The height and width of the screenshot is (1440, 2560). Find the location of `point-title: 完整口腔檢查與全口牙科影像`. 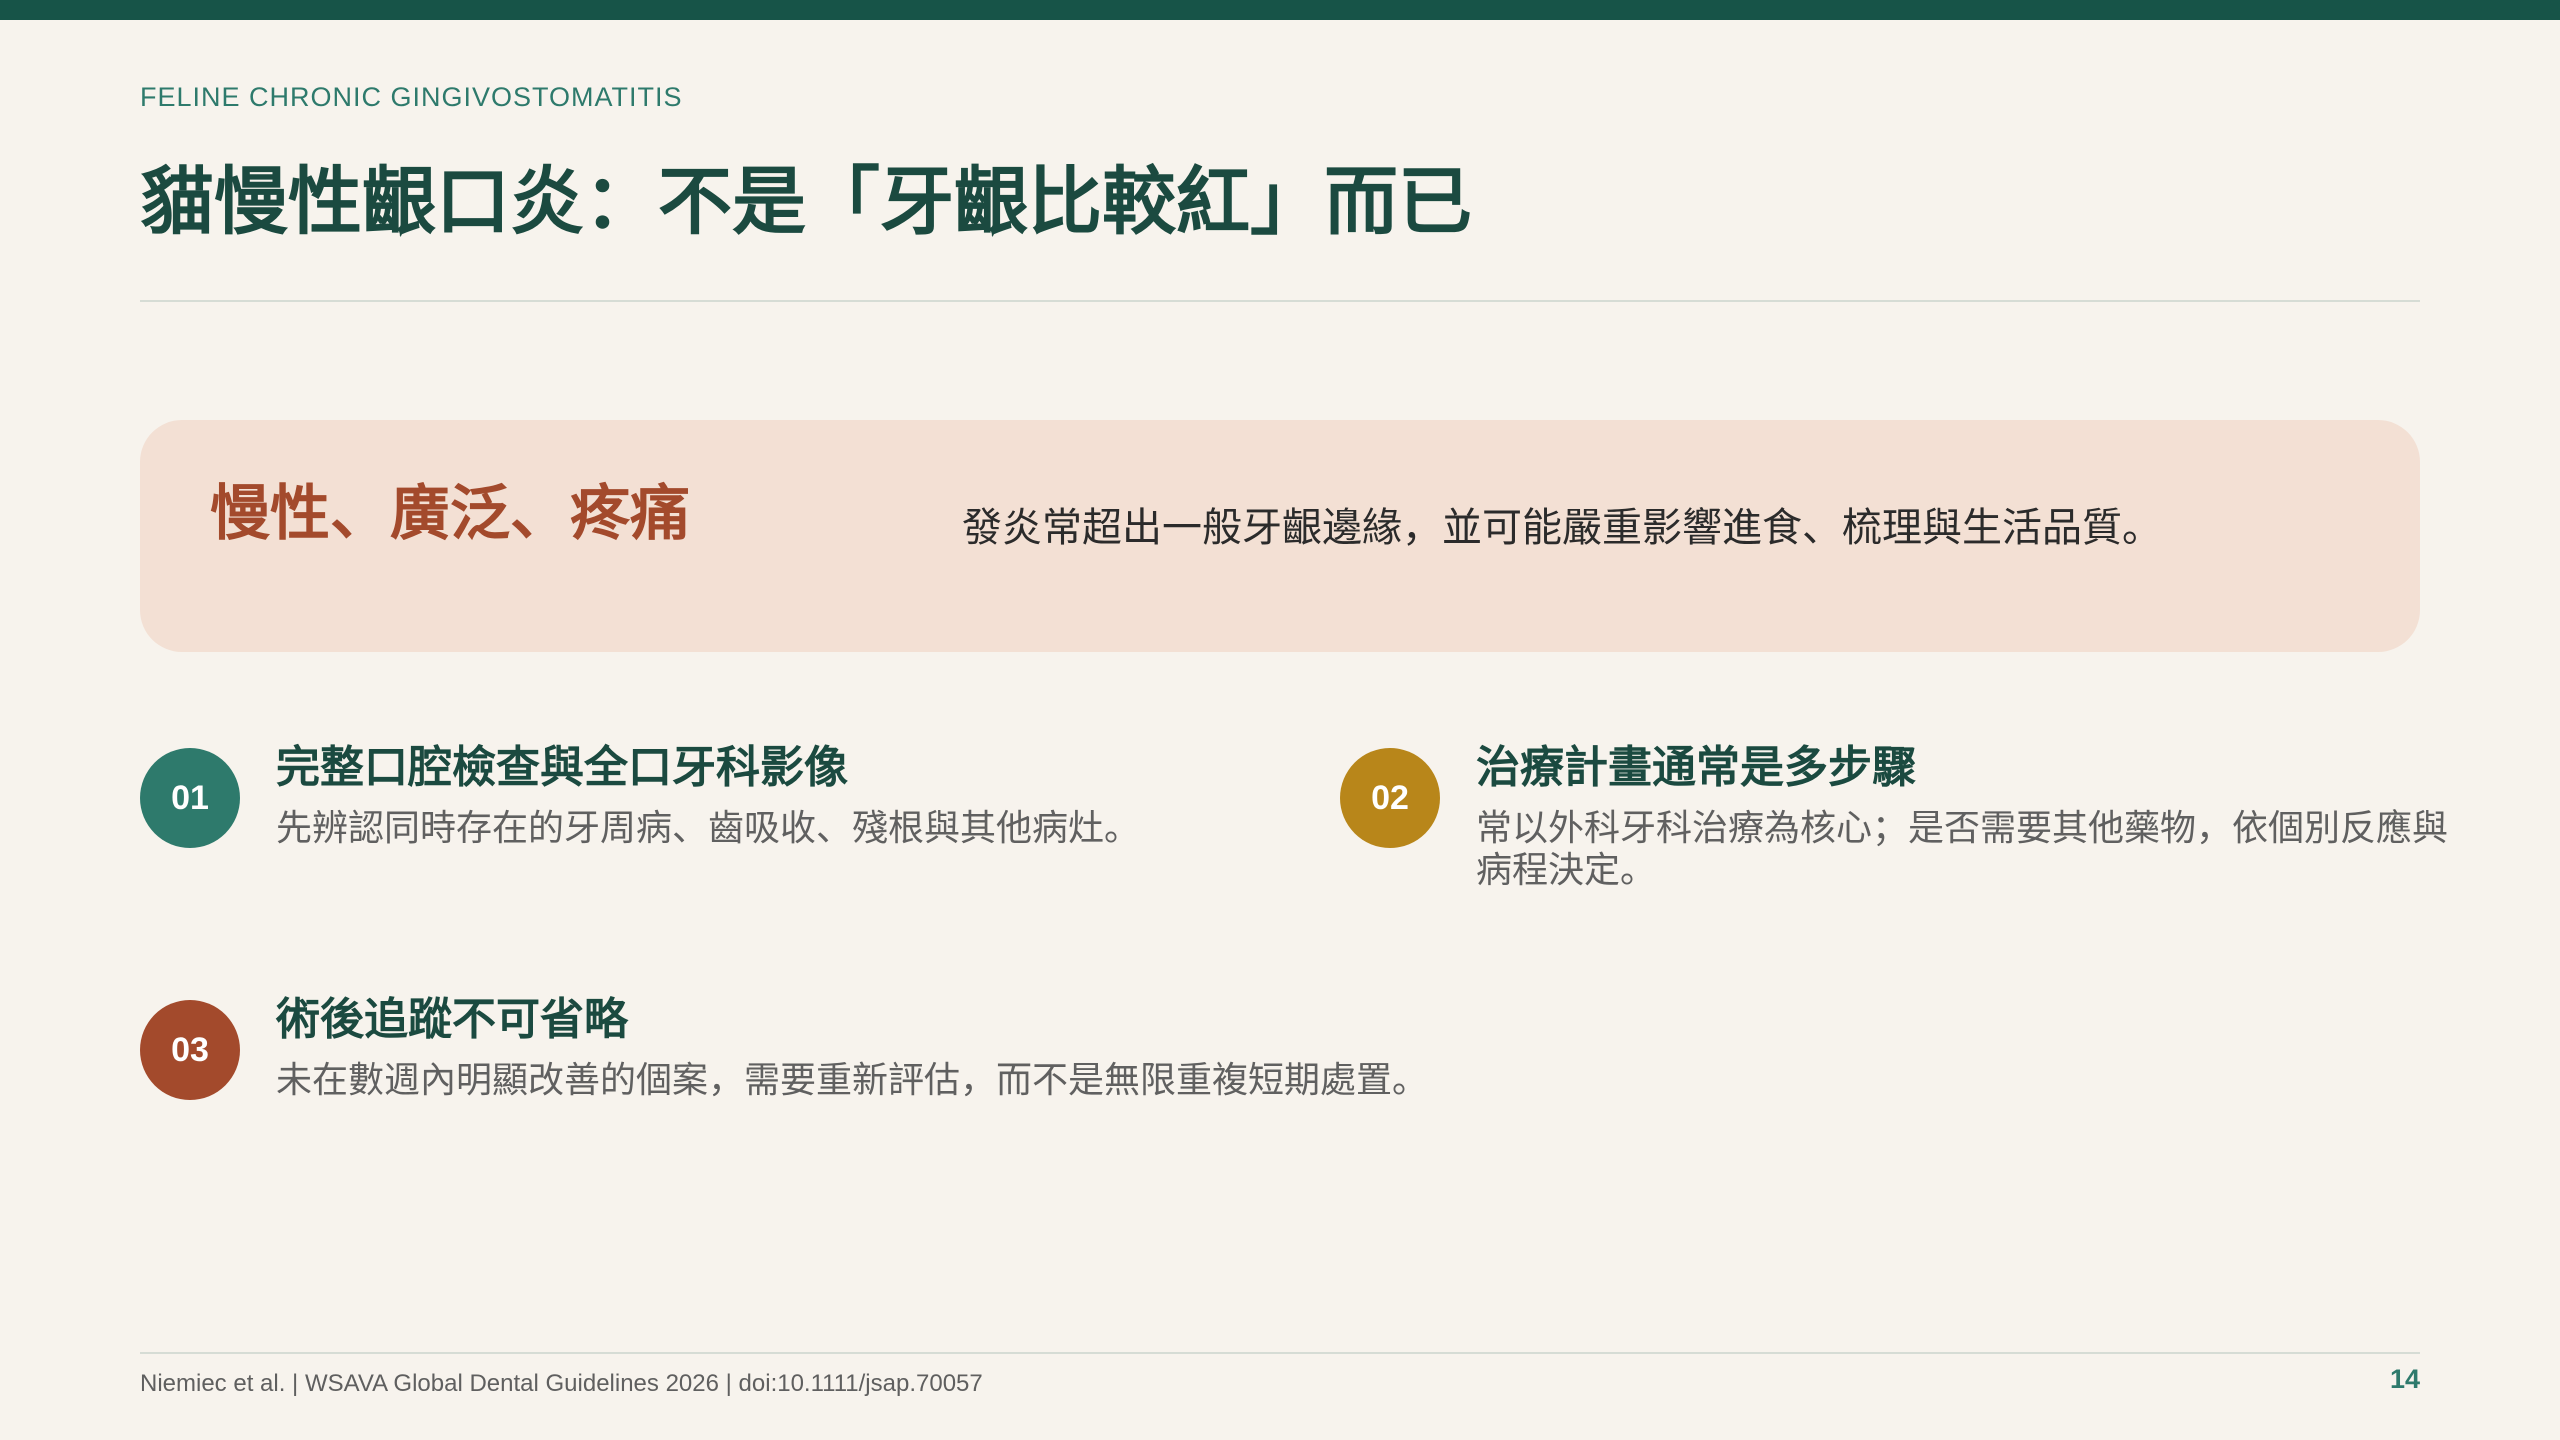

point-title: 完整口腔檢查與全口牙科影像 is located at coordinates (562, 767).